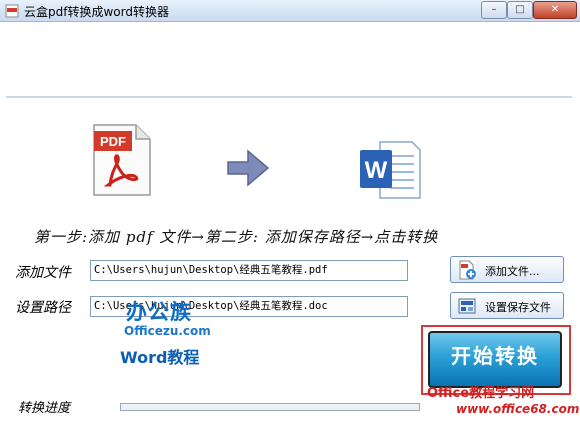  What do you see at coordinates (159, 312) in the screenshot?
I see `watermark-brand: 办公族` at bounding box center [159, 312].